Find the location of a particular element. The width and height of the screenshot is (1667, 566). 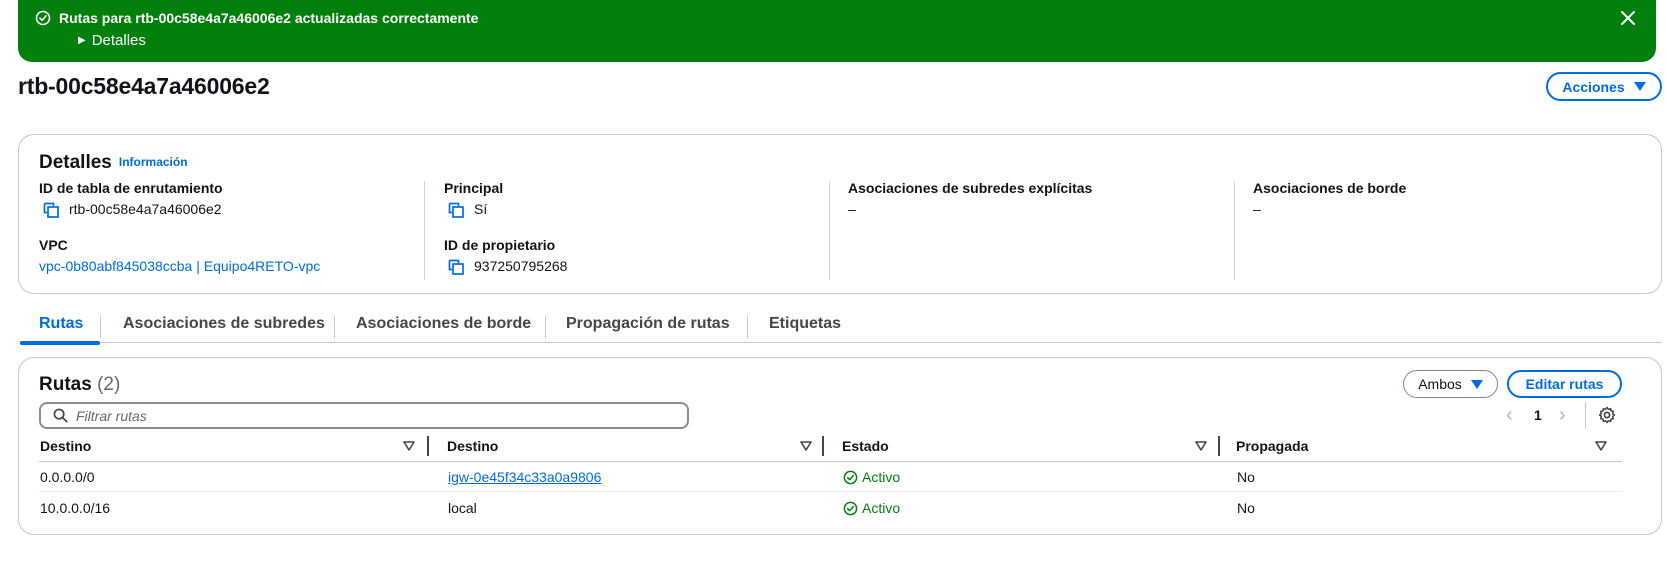

route-destination-cell: 10.0.0.0/16 is located at coordinates (75, 508).